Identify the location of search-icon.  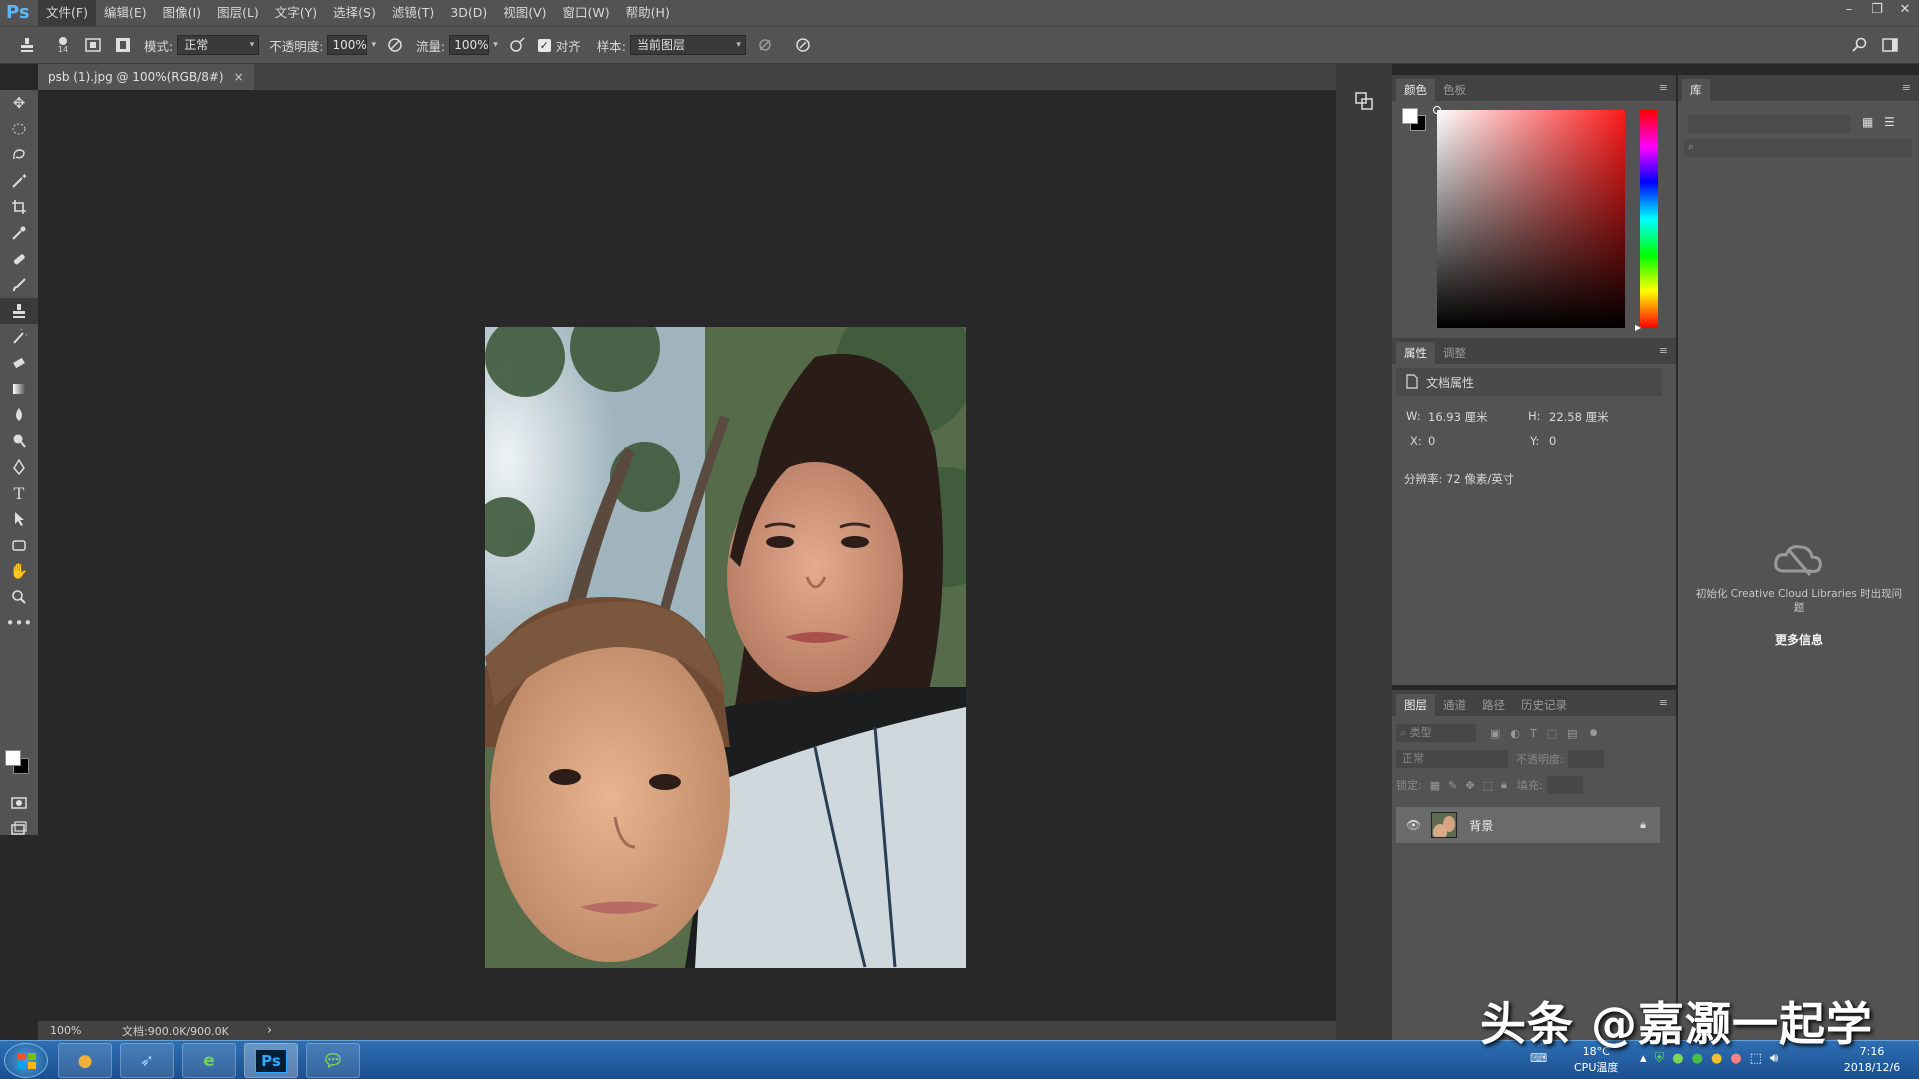
(1860, 45).